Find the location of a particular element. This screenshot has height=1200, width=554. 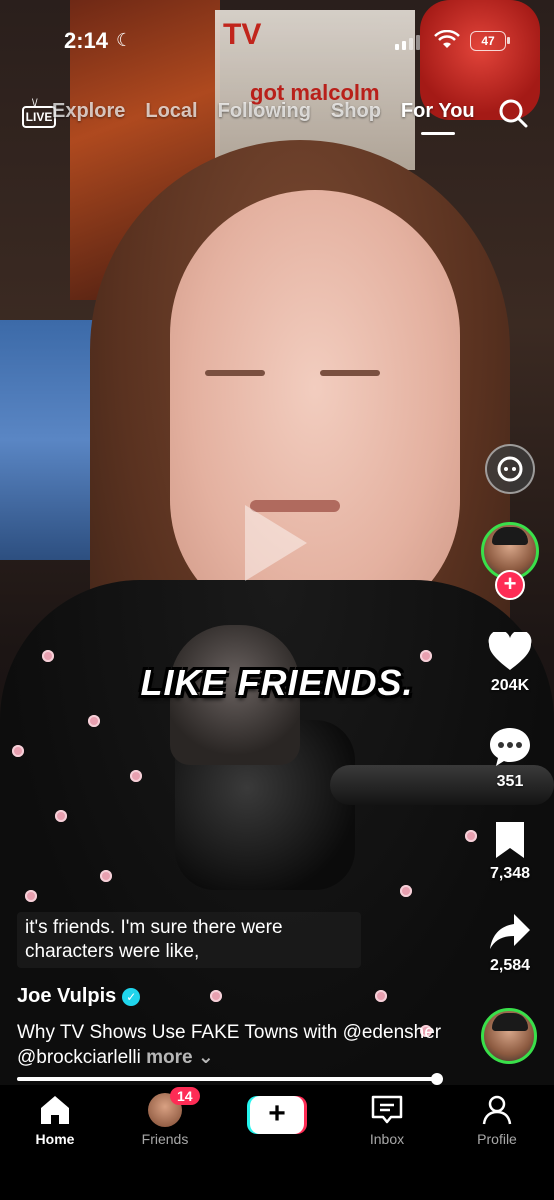

cellular-signal-icon is located at coordinates (407, 41).